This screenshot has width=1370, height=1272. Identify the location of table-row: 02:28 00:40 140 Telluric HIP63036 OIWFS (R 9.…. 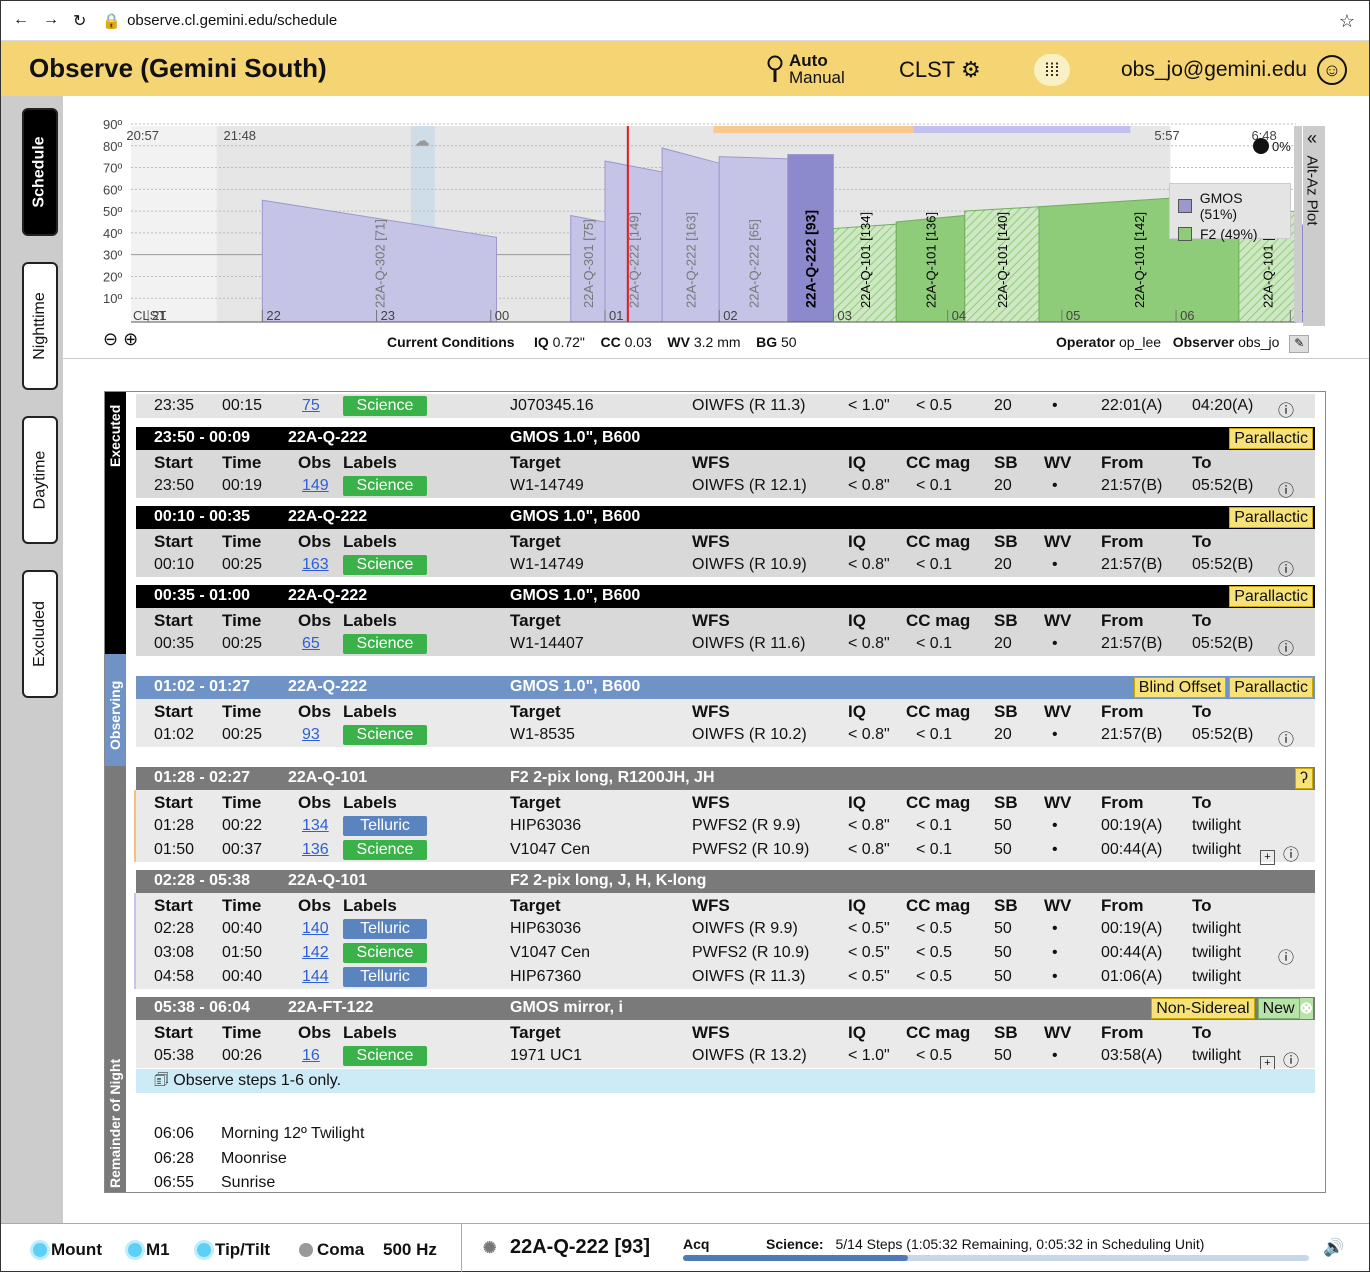
(725, 929).